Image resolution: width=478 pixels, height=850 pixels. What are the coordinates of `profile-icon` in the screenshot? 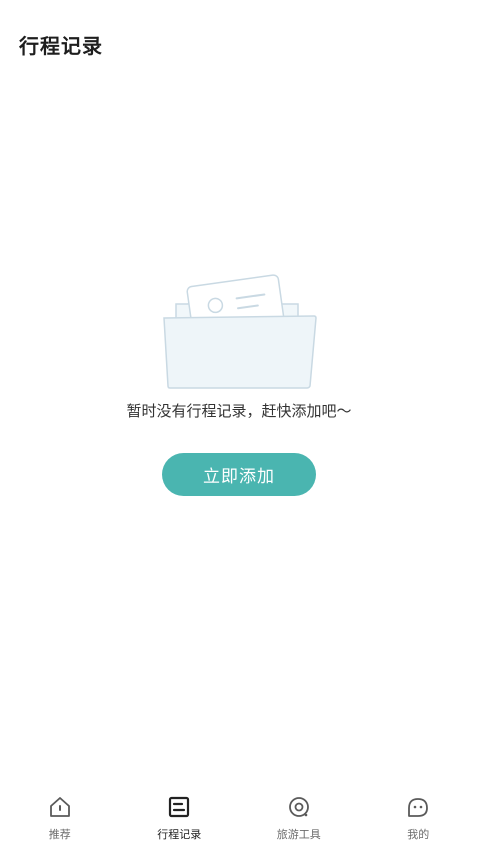 It's located at (418, 807).